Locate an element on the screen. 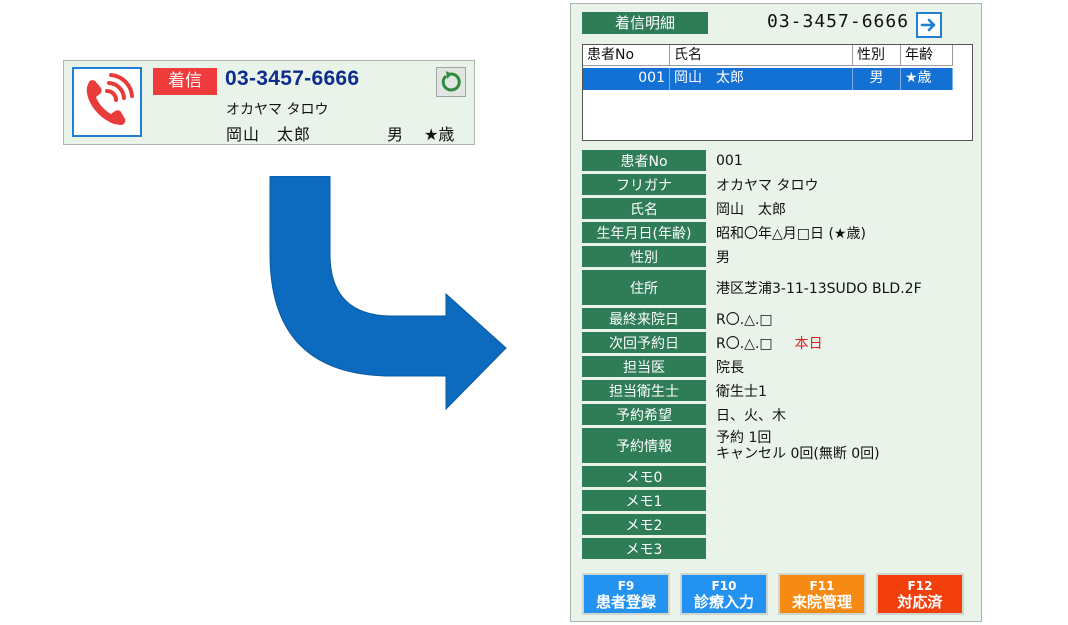 This screenshot has width=1068, height=625. today-indicator: 本日 is located at coordinates (808, 343).